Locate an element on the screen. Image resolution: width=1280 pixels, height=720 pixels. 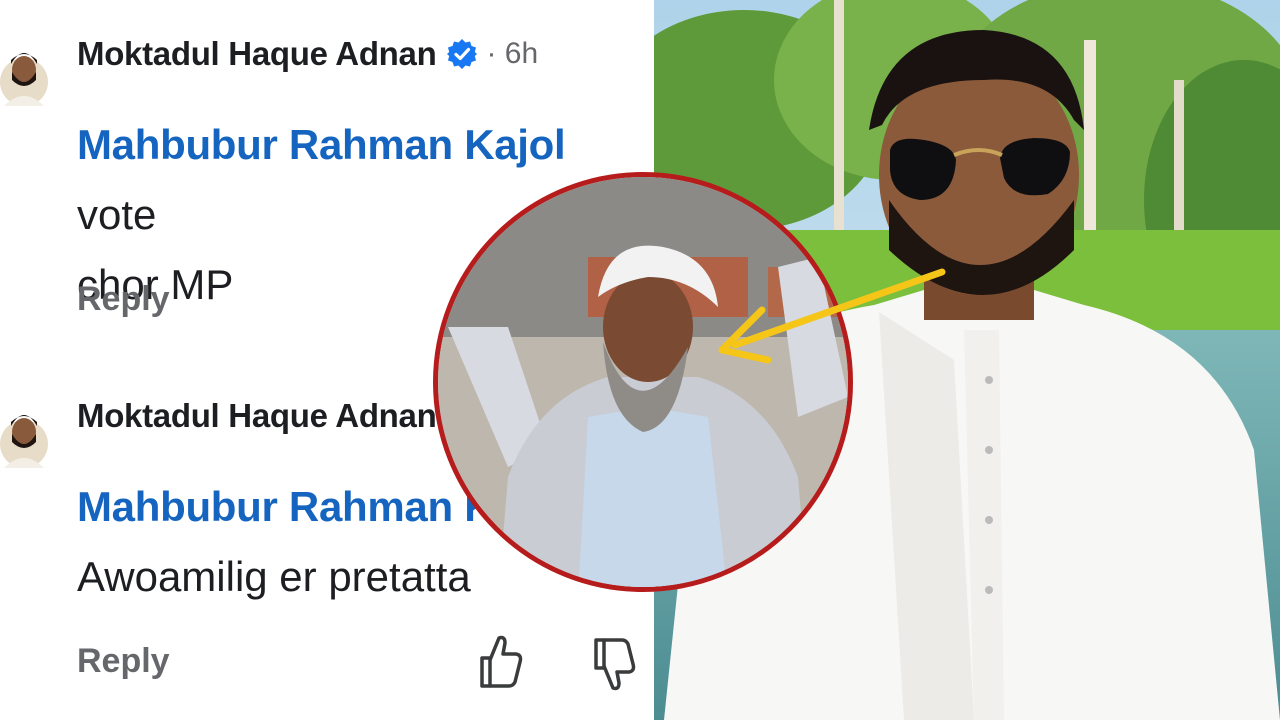
verified-badge-icon is located at coordinates (462, 54).